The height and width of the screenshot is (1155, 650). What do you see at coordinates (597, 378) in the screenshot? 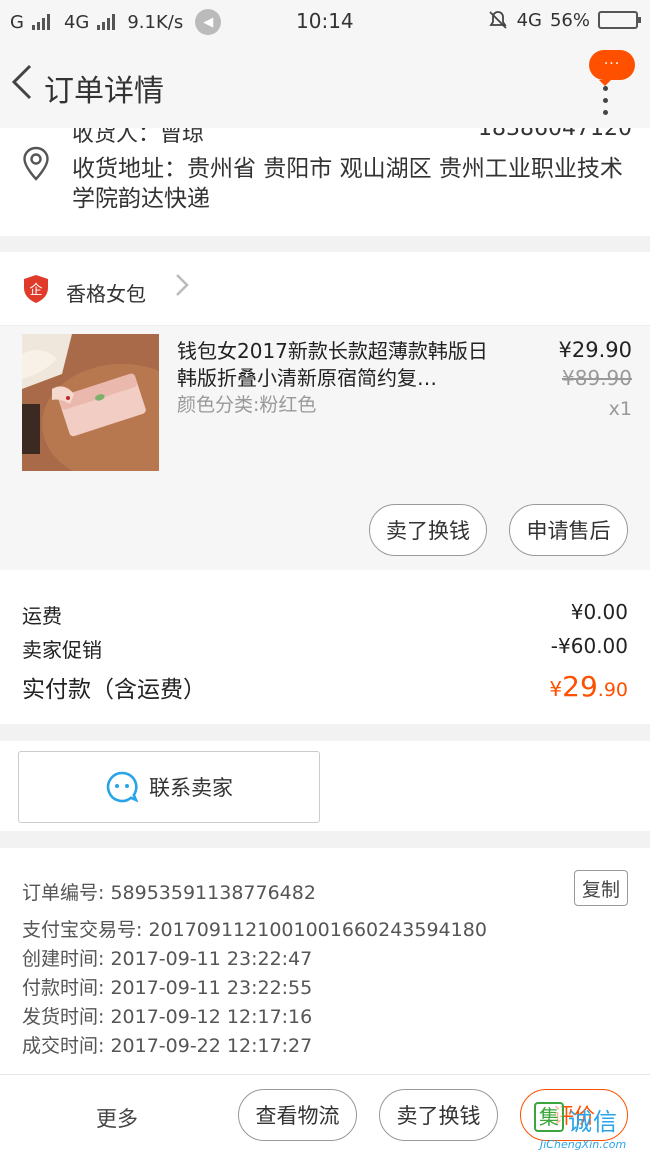
I see `item-original-price: ¥89.90` at bounding box center [597, 378].